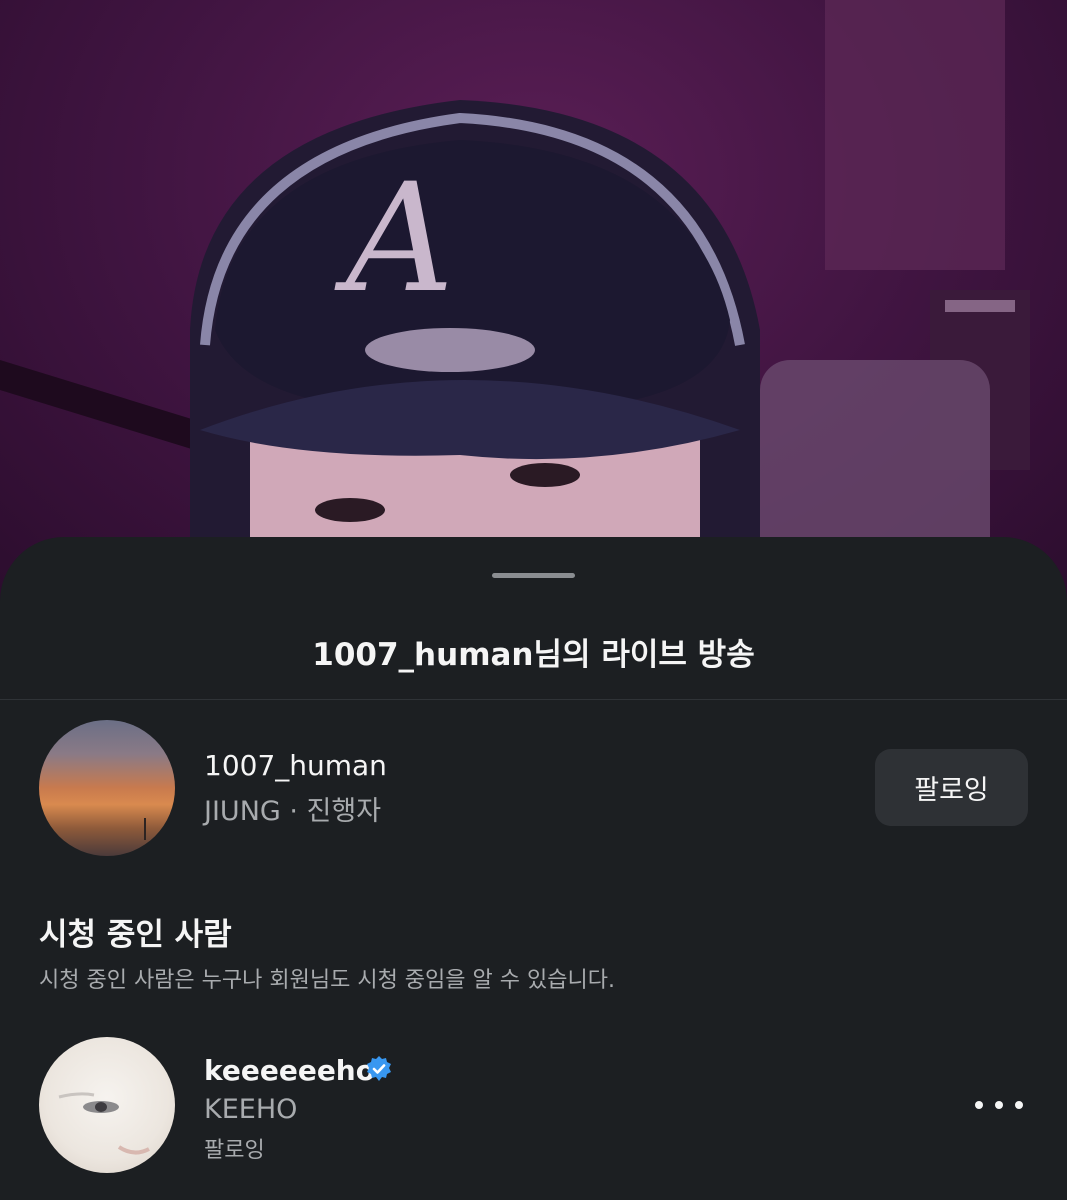 This screenshot has height=1200, width=1067. Describe the element at coordinates (135, 935) in the screenshot. I see `viewers-section-title: 시청 중인 사람` at that location.